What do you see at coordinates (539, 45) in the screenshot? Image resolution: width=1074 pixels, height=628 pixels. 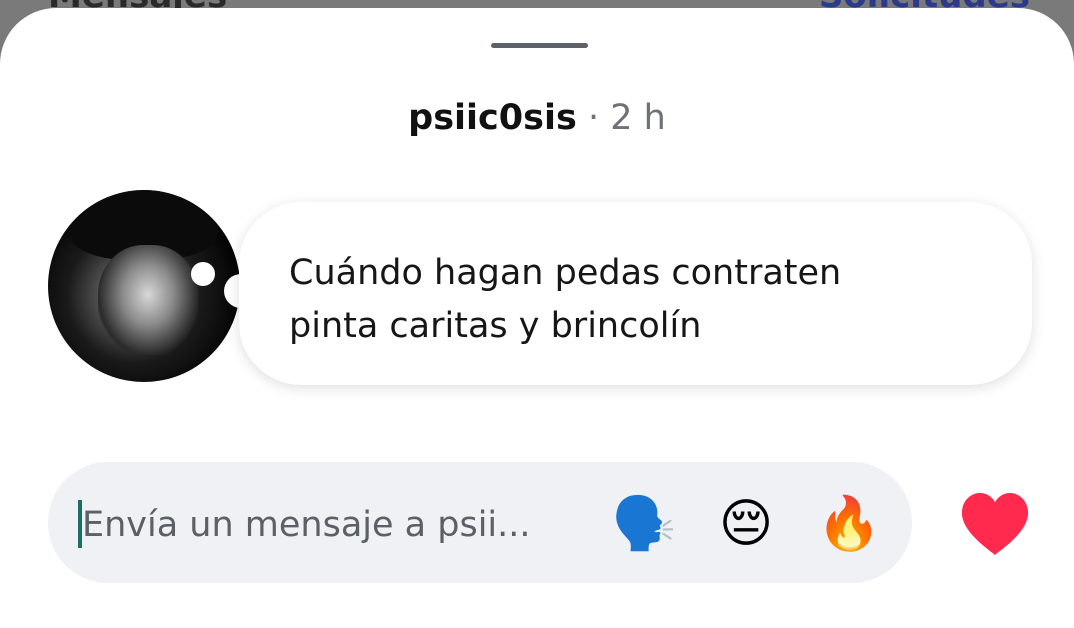 I see `drag-handle` at bounding box center [539, 45].